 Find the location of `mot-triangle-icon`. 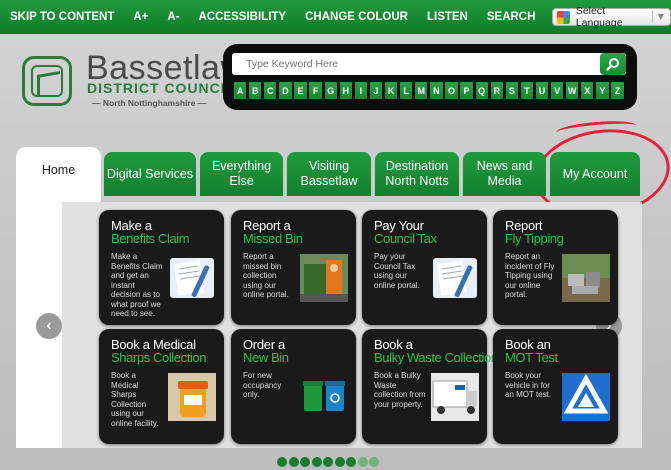

mot-triangle-icon is located at coordinates (586, 397).